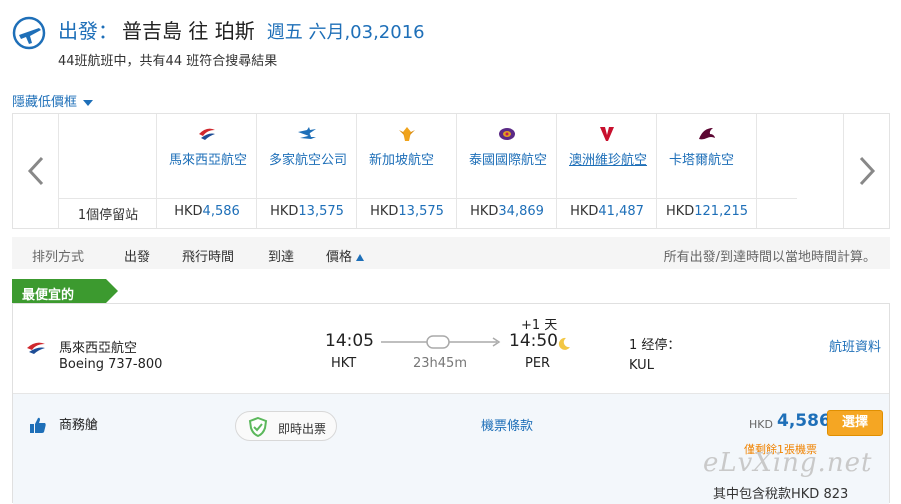  Describe the element at coordinates (608, 160) in the screenshot. I see `airline-name: 澳洲維珍航空` at that location.